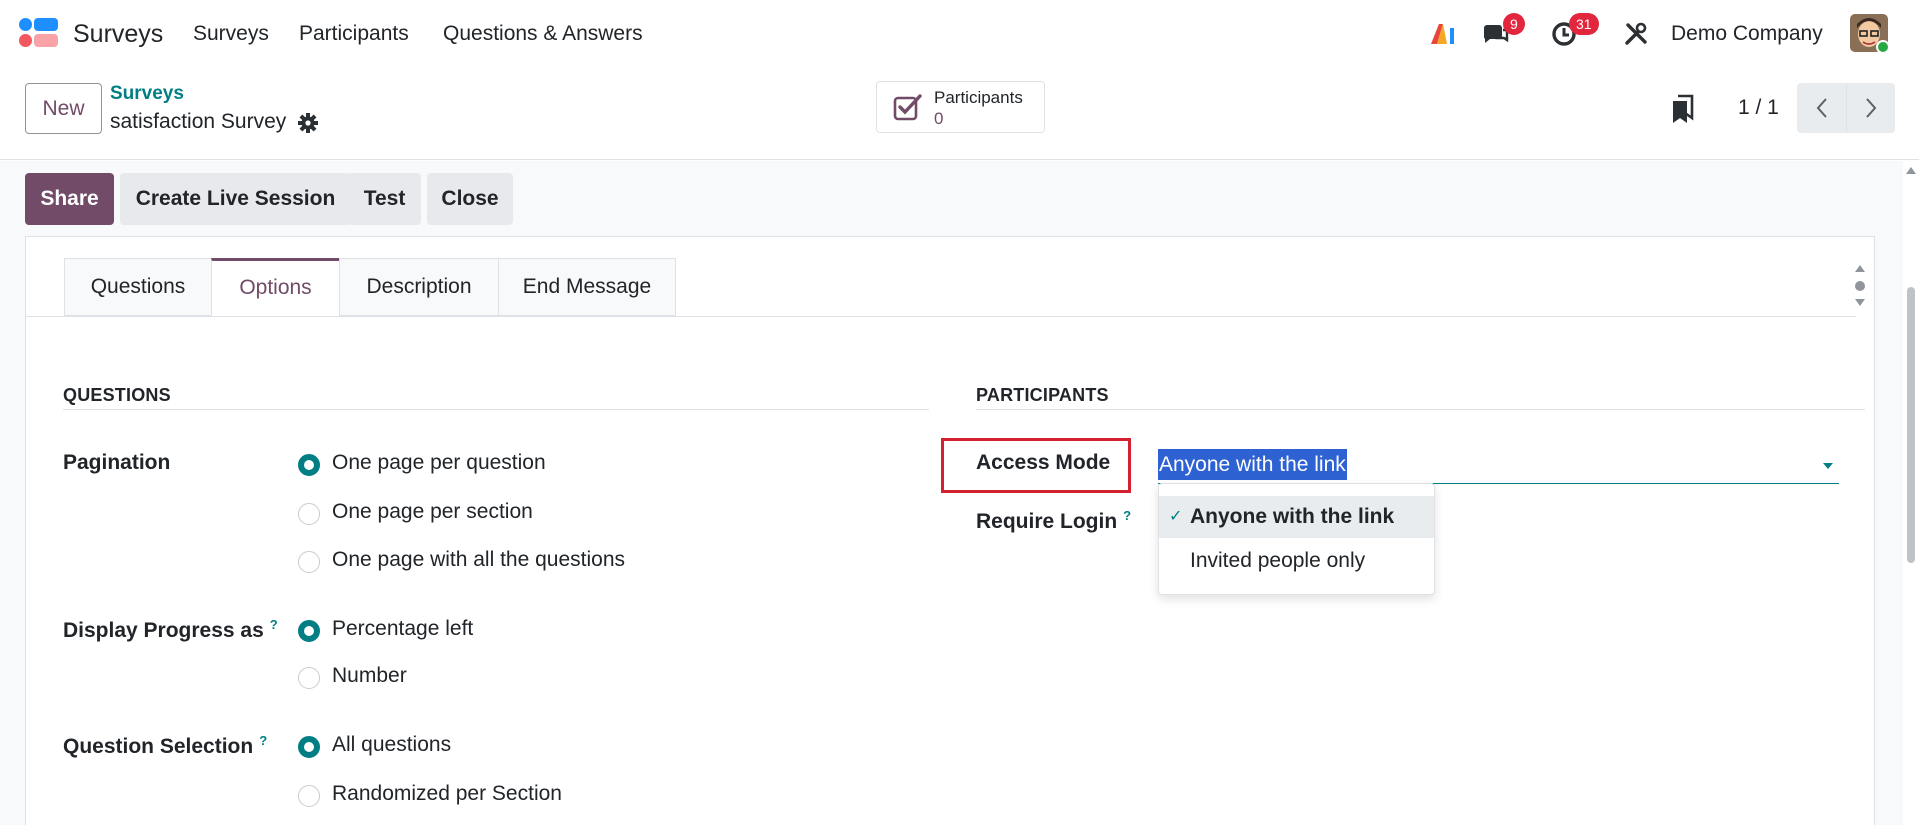 This screenshot has width=1919, height=825. I want to click on share-button: Share, so click(69, 199).